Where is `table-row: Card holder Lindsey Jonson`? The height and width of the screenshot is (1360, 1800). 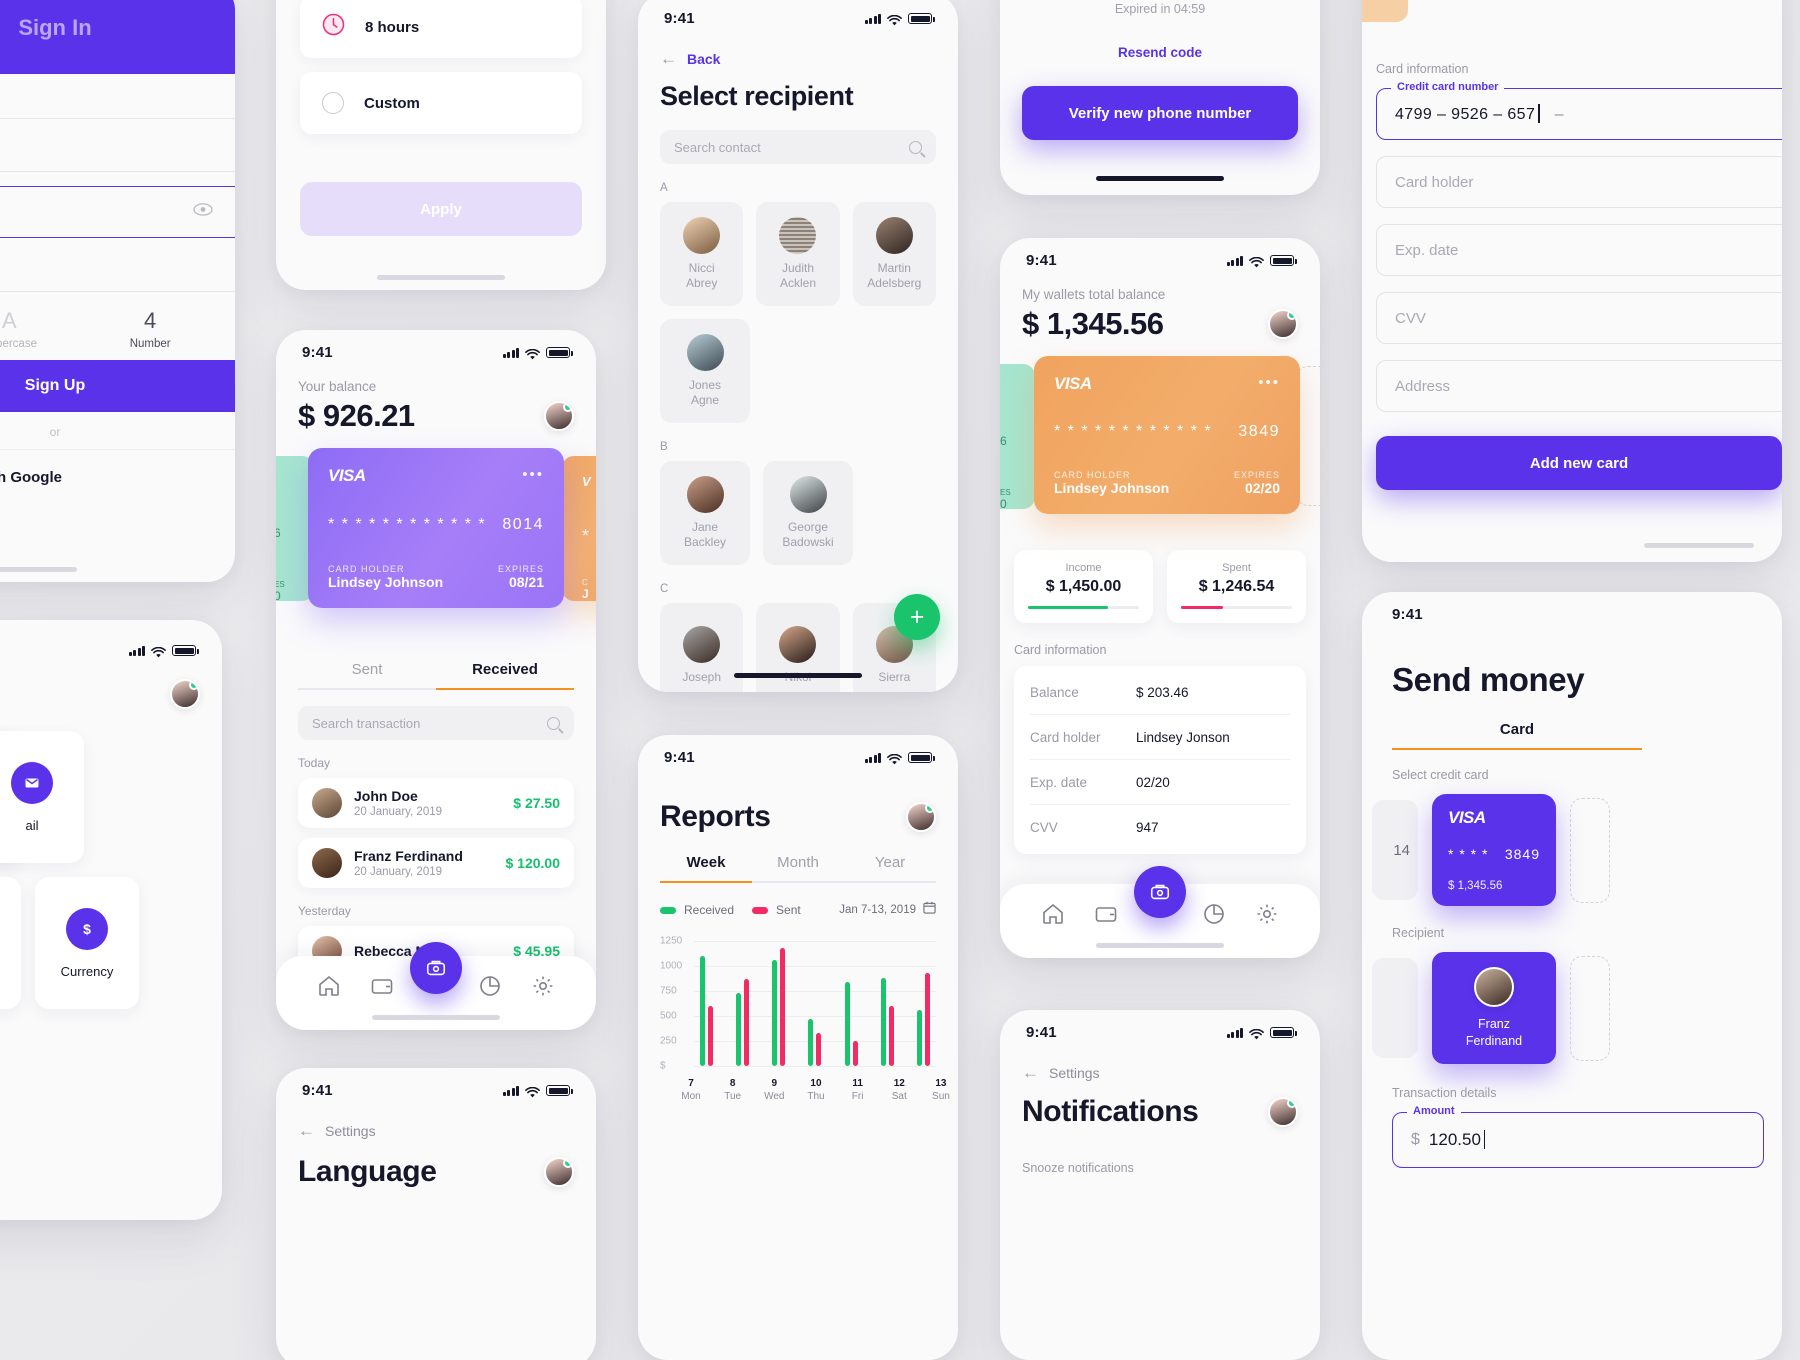
table-row: Card holder Lindsey Jonson is located at coordinates (1160, 737).